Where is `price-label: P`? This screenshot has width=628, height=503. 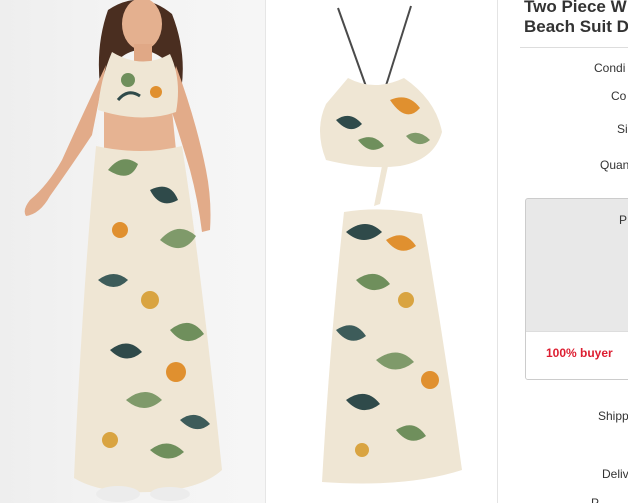
price-label: P is located at coordinates (623, 220).